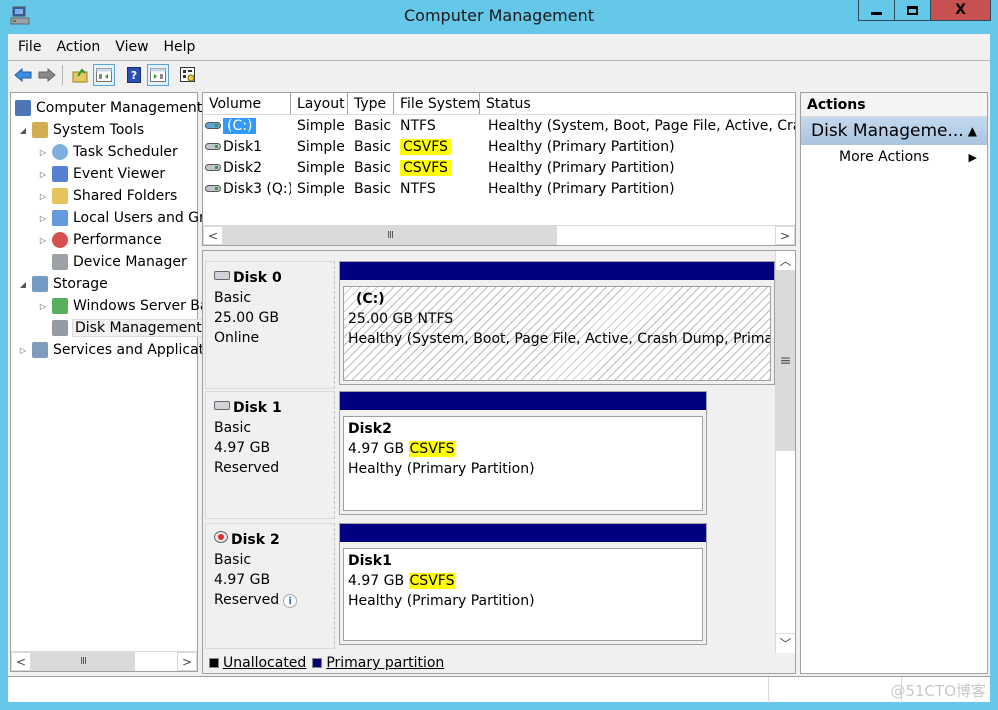 Image resolution: width=998 pixels, height=710 pixels. What do you see at coordinates (247, 103) in the screenshot?
I see `column-header-volume: Volume` at bounding box center [247, 103].